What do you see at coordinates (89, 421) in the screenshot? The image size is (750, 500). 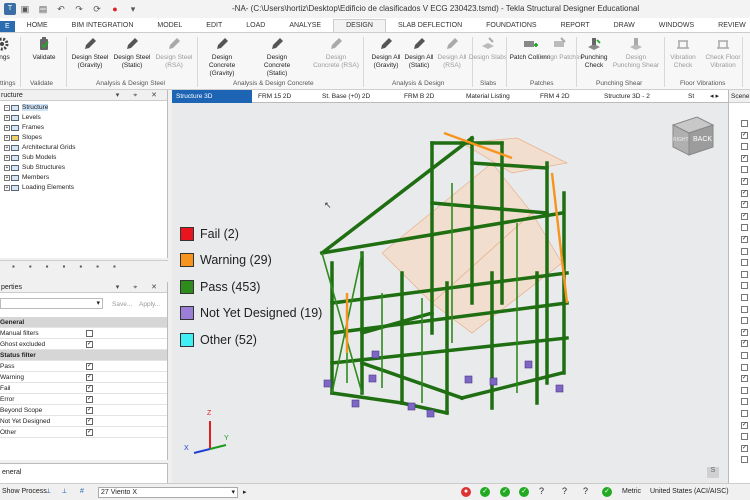 I see `checkbox-not-yet-designed: ✓` at bounding box center [89, 421].